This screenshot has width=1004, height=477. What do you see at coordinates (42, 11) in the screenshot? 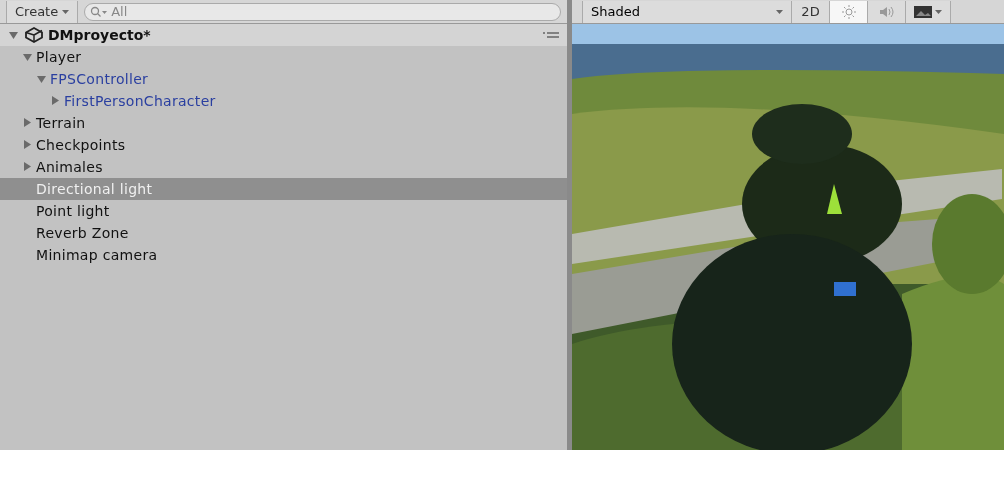
I see `create-button: Create` at bounding box center [42, 11].